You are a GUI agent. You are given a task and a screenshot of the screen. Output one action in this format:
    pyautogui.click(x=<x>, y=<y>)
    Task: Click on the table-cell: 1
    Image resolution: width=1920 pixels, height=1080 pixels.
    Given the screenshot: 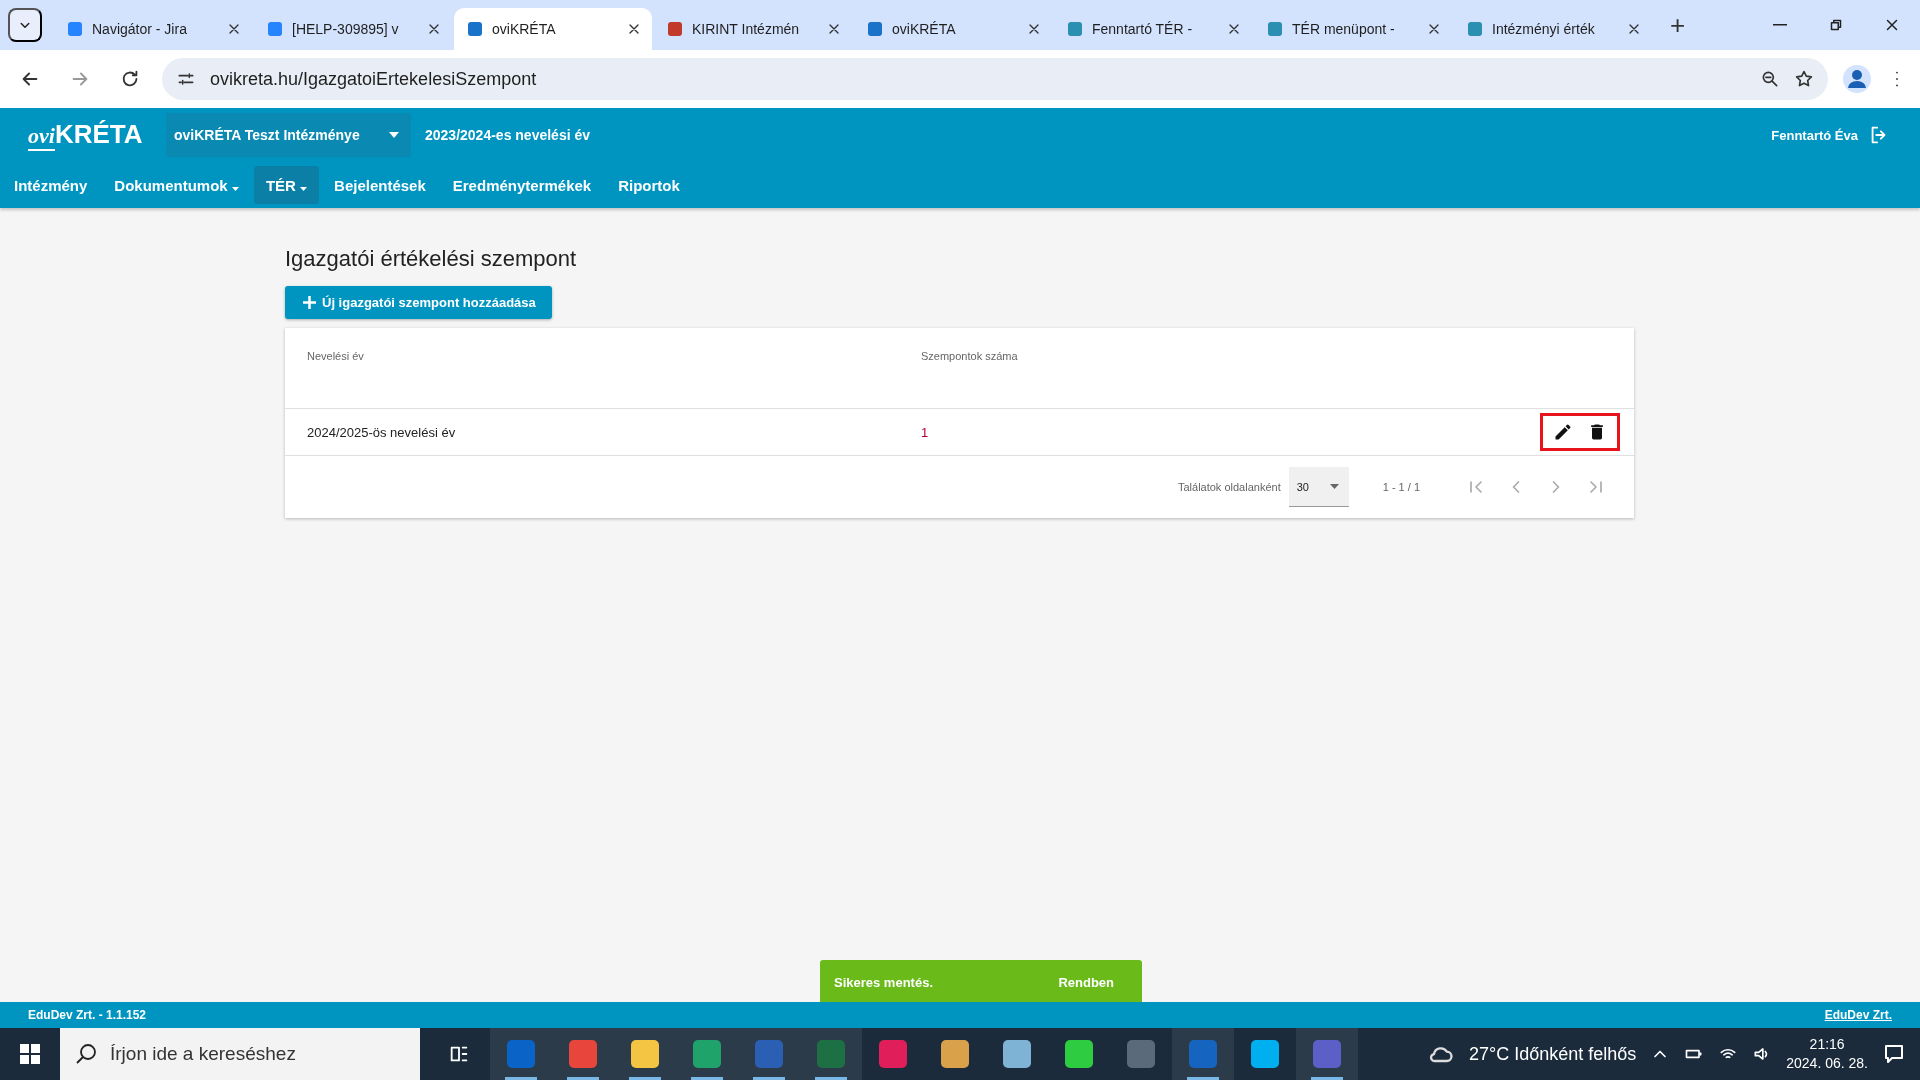 What is the action you would take?
    pyautogui.click(x=925, y=432)
    